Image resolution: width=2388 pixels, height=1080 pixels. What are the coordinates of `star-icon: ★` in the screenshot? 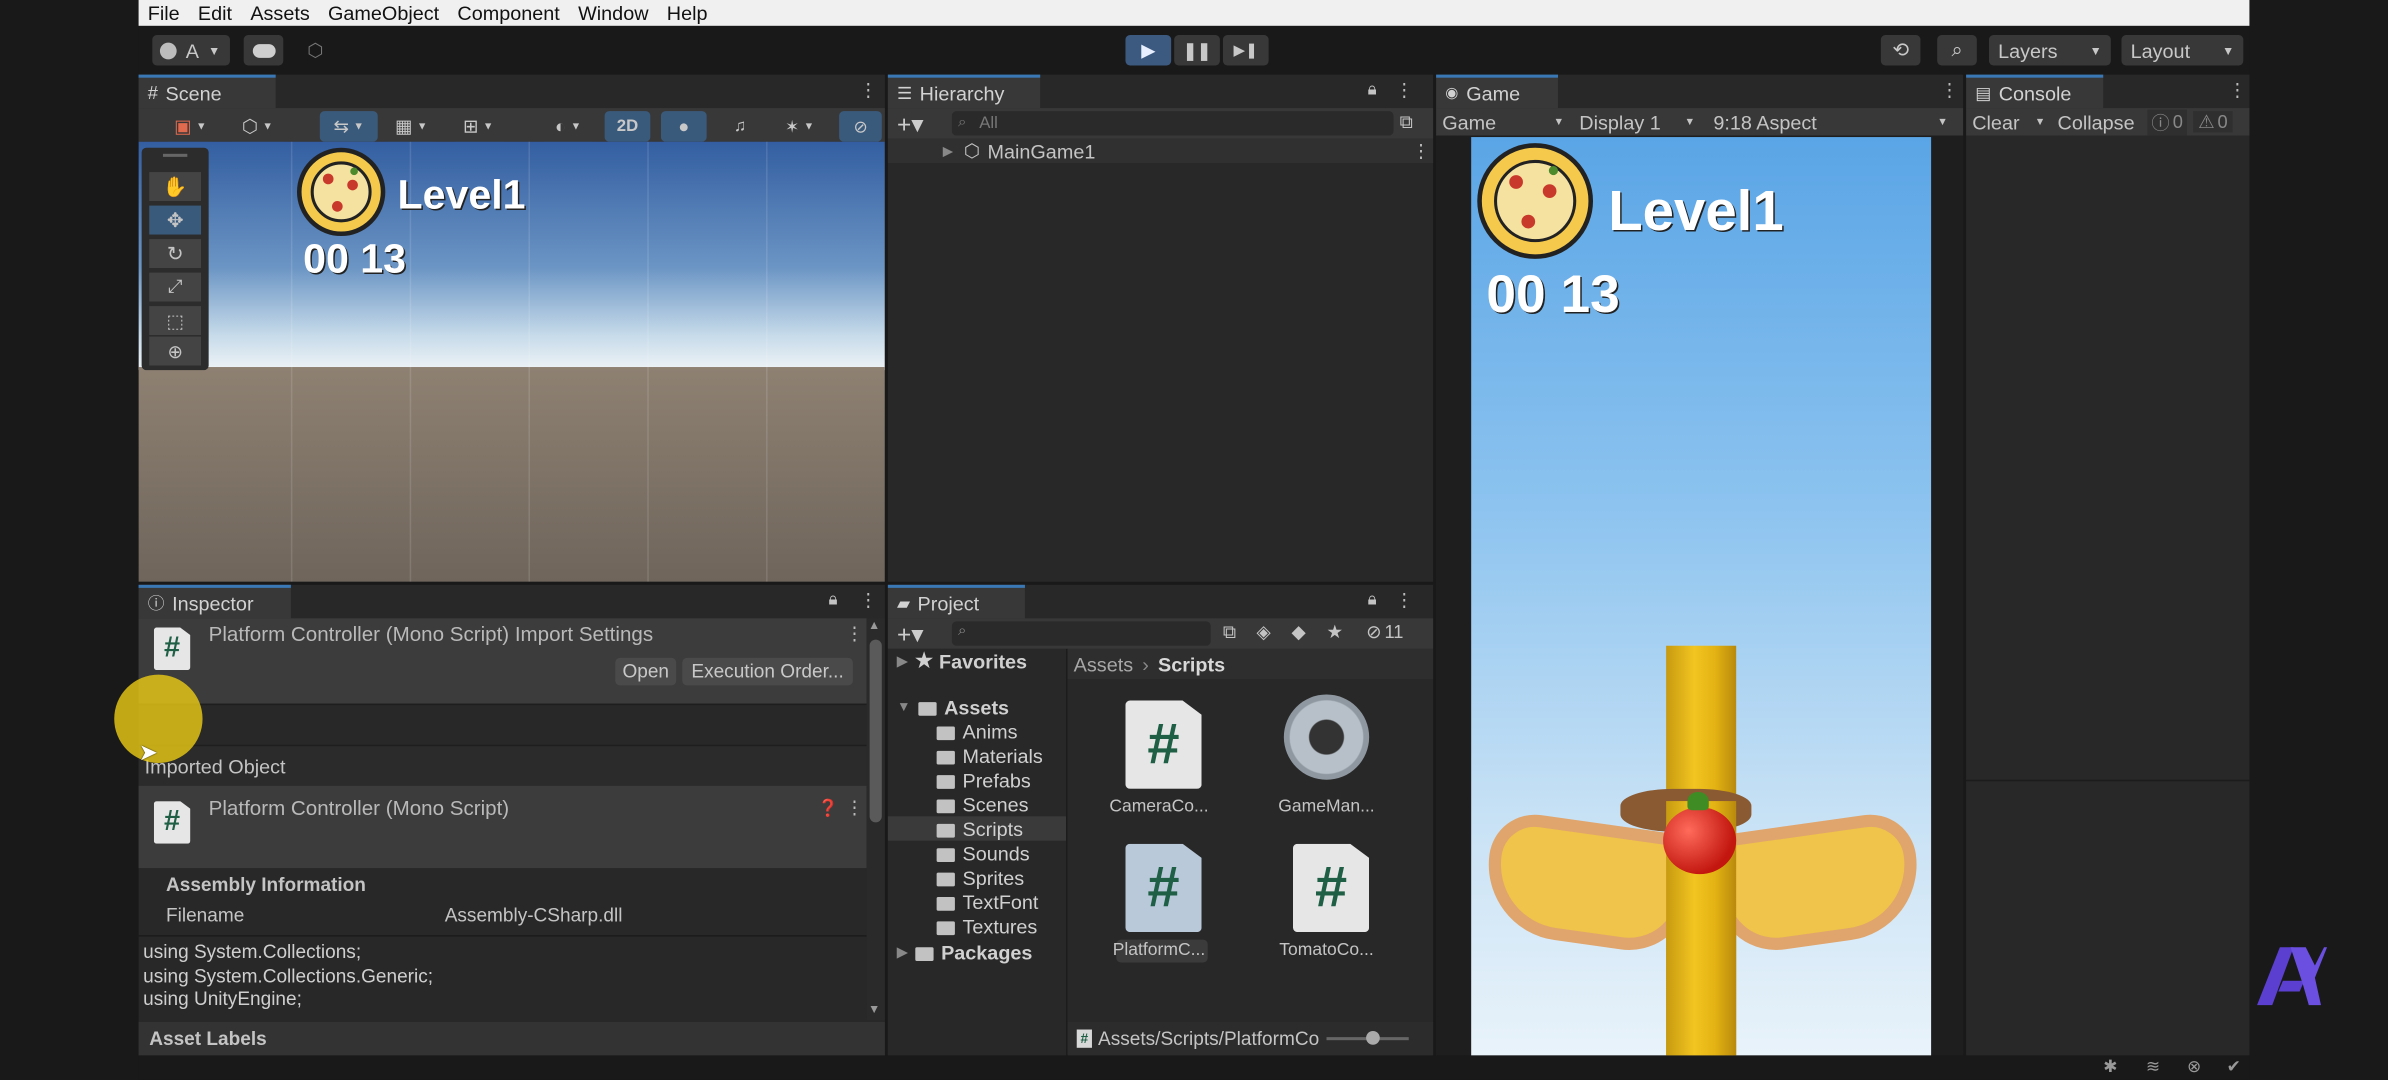 It's located at (1334, 631).